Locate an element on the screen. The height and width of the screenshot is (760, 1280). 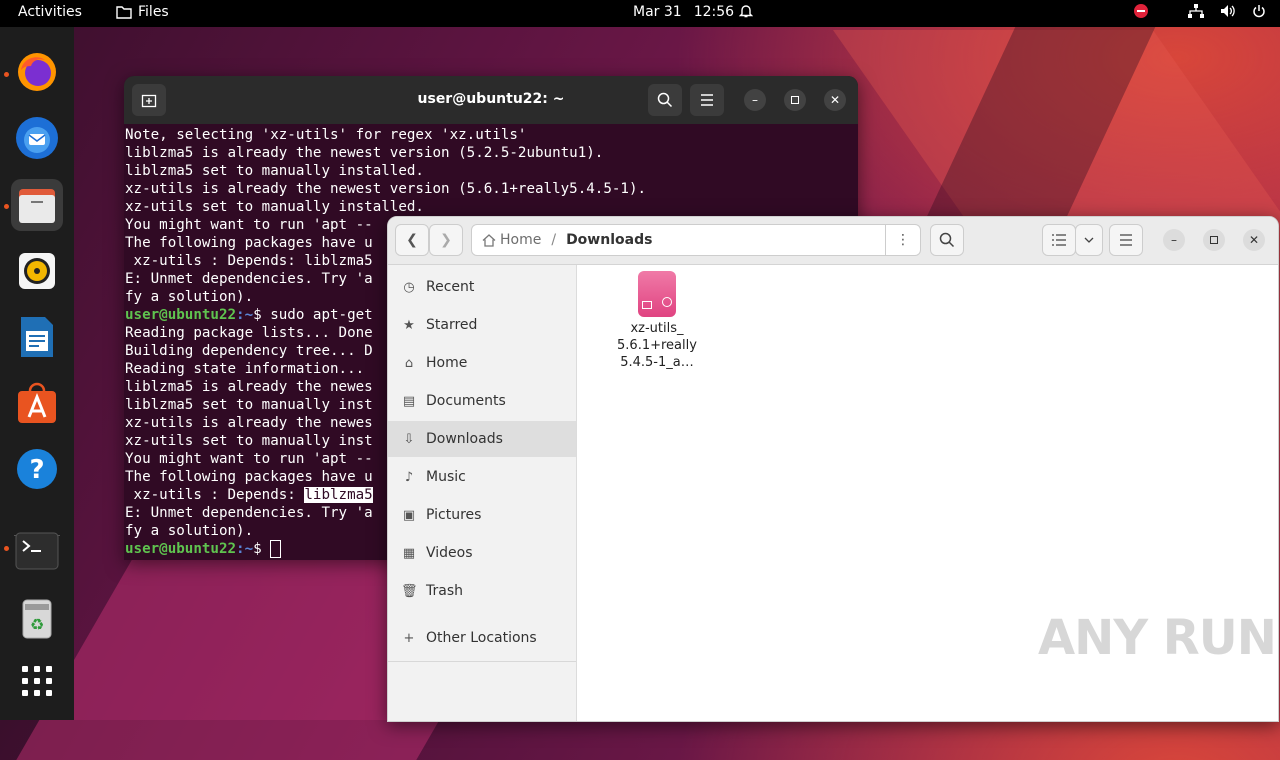
plus-icon: + is located at coordinates (409, 638).